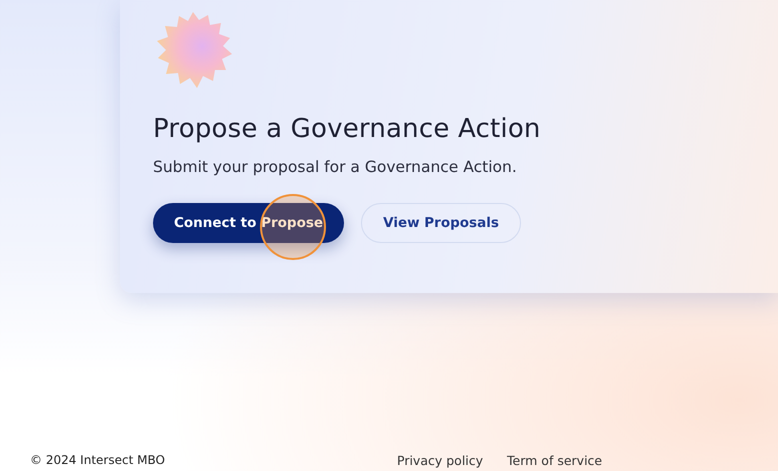 This screenshot has height=471, width=778. What do you see at coordinates (554, 460) in the screenshot?
I see `footer-link: Term of service` at bounding box center [554, 460].